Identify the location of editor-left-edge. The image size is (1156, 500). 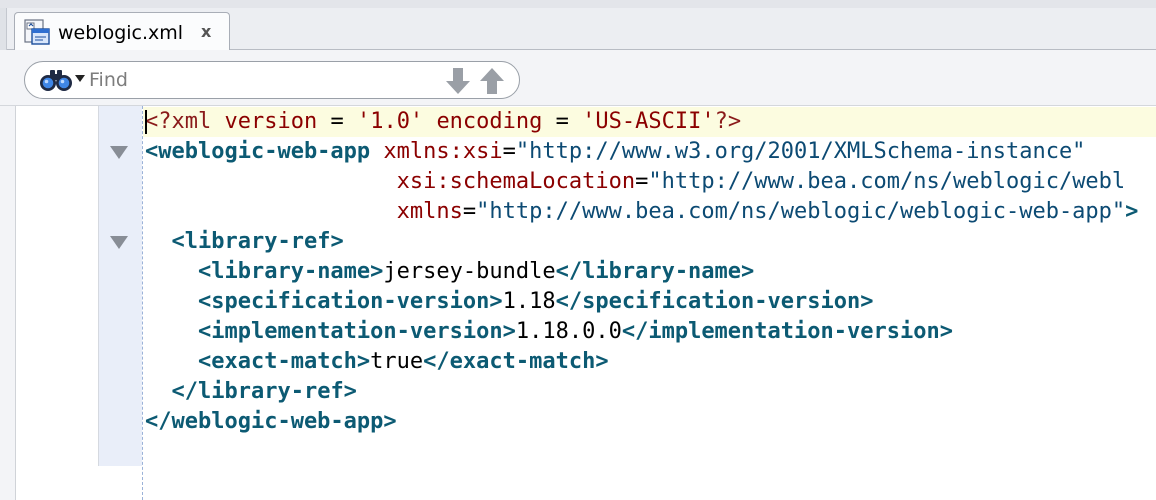
(8, 303).